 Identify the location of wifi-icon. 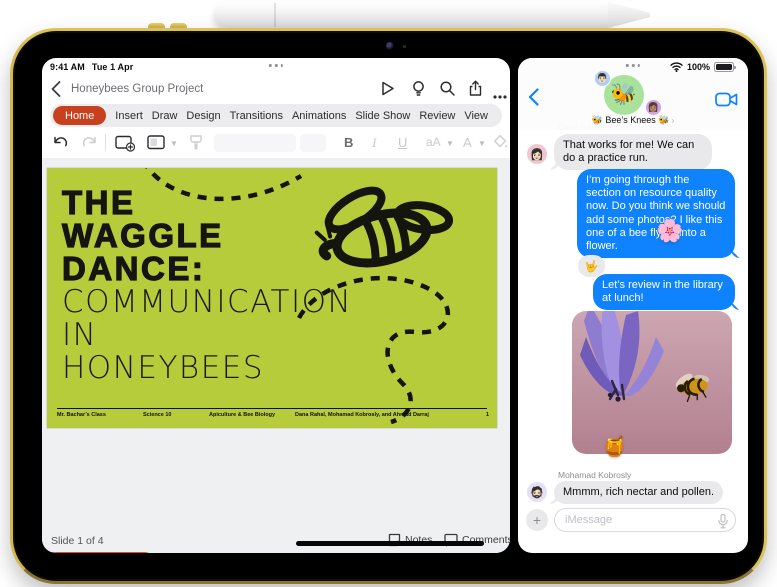
(676, 67).